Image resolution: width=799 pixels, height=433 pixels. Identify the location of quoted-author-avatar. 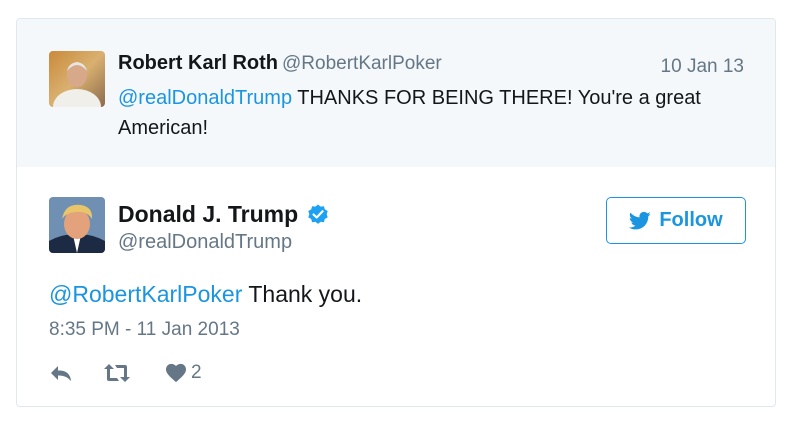
(77, 79).